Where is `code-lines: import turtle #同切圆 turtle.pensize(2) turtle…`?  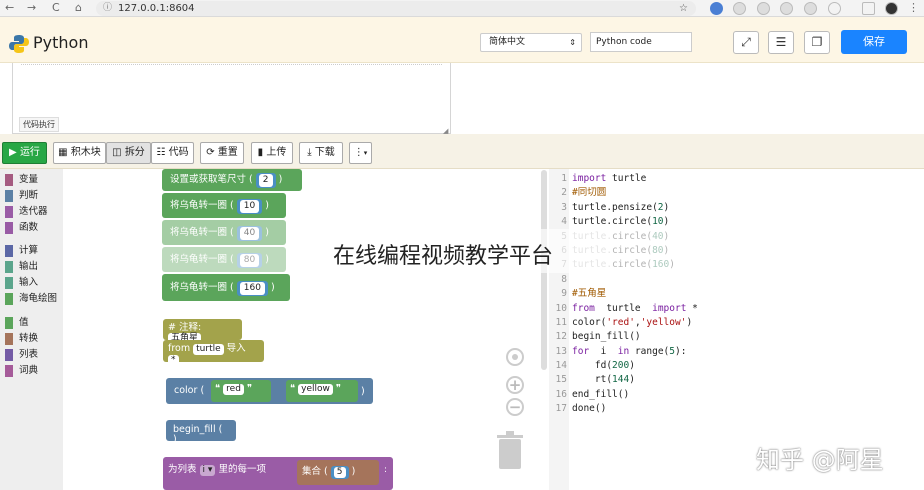 code-lines: import turtle #同切圆 turtle.pensize(2) turtle… is located at coordinates (635, 294).